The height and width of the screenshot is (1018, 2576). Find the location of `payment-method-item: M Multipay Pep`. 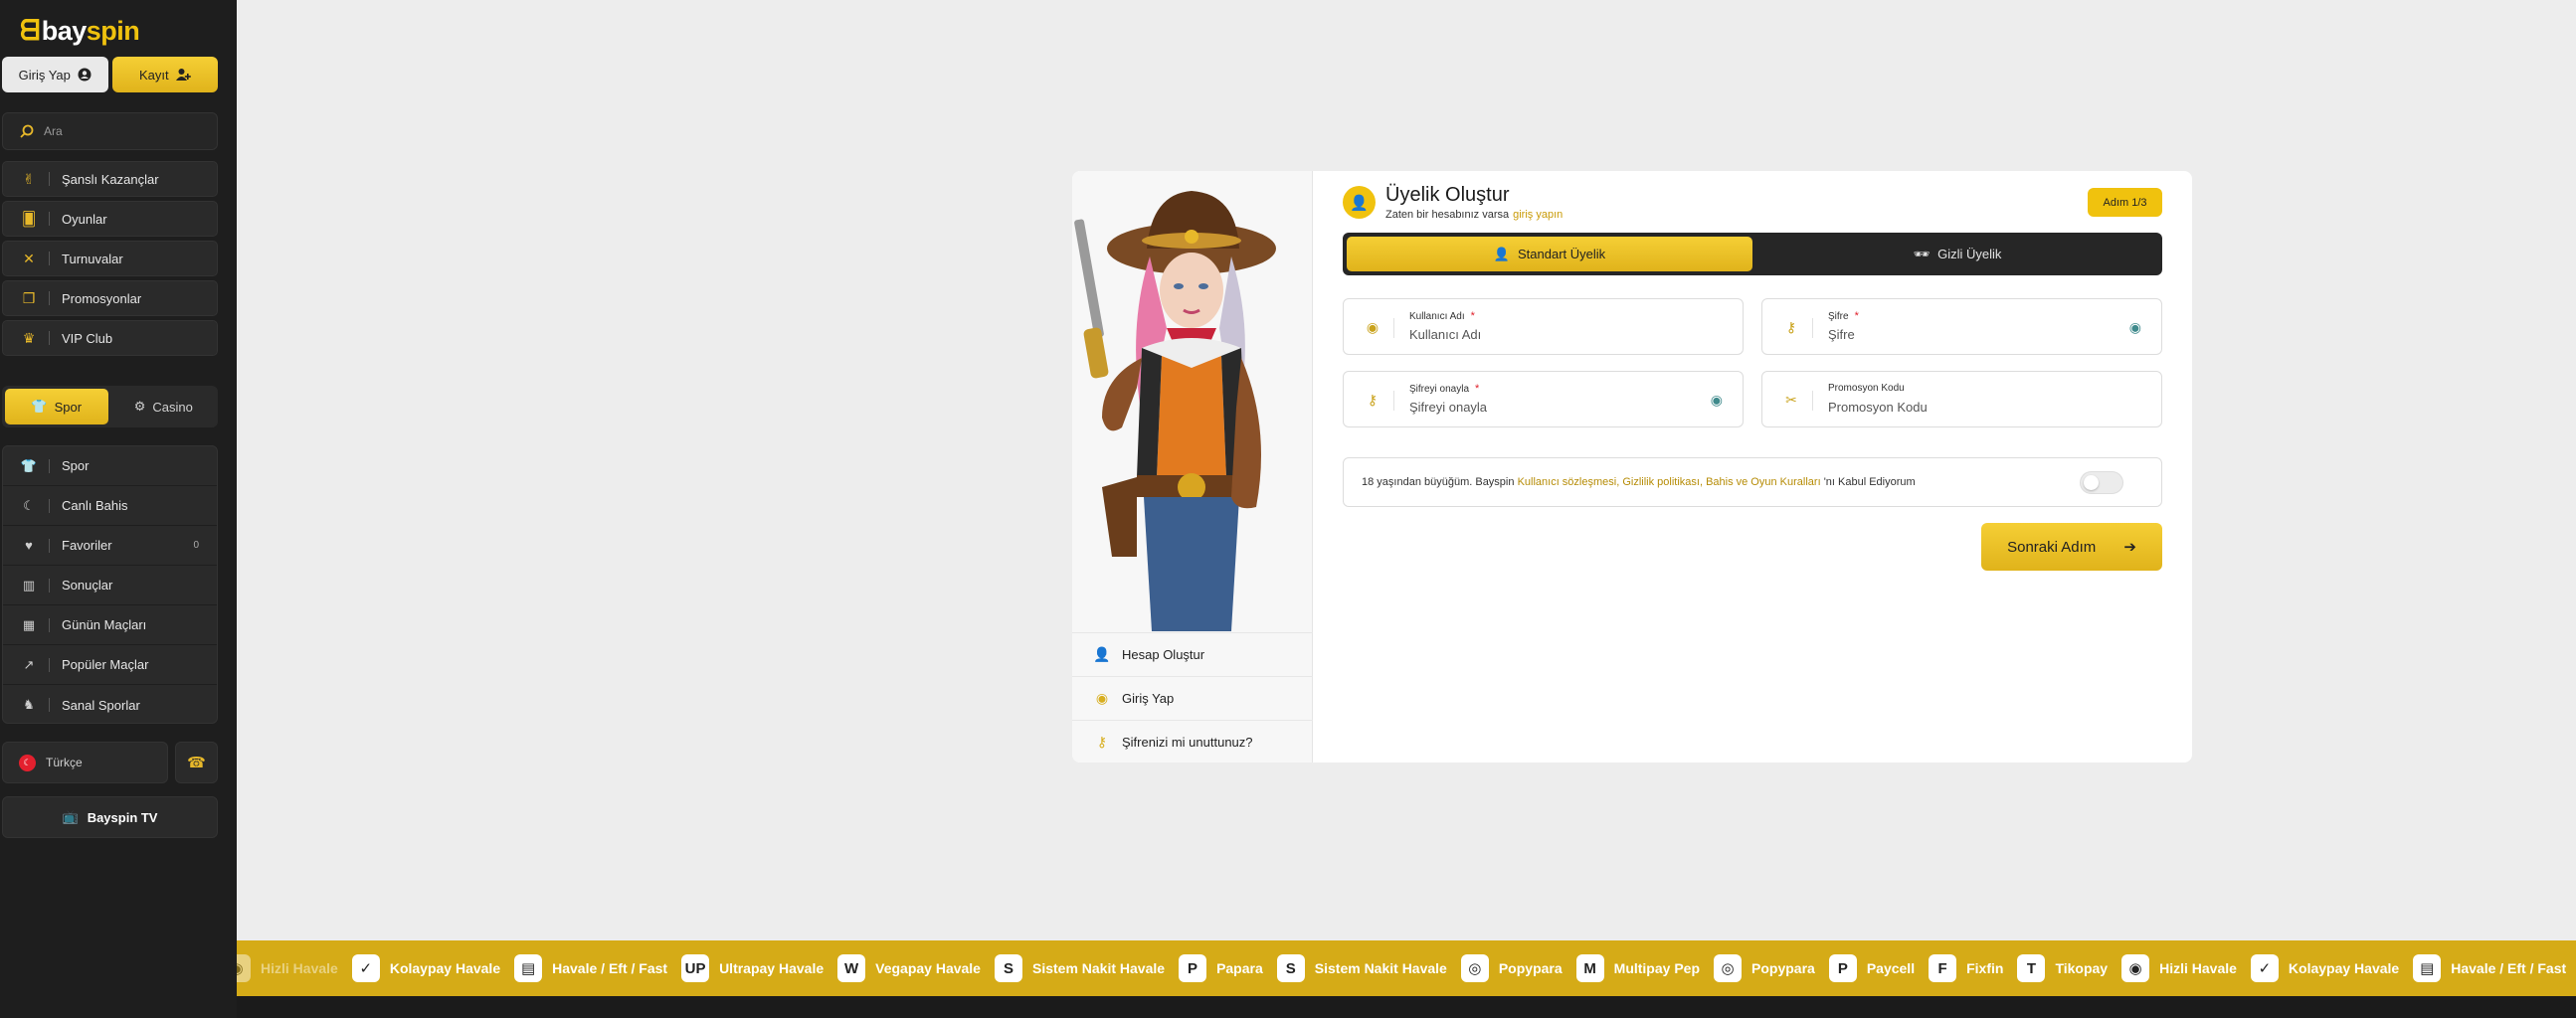

payment-method-item: M Multipay Pep is located at coordinates (1637, 968).